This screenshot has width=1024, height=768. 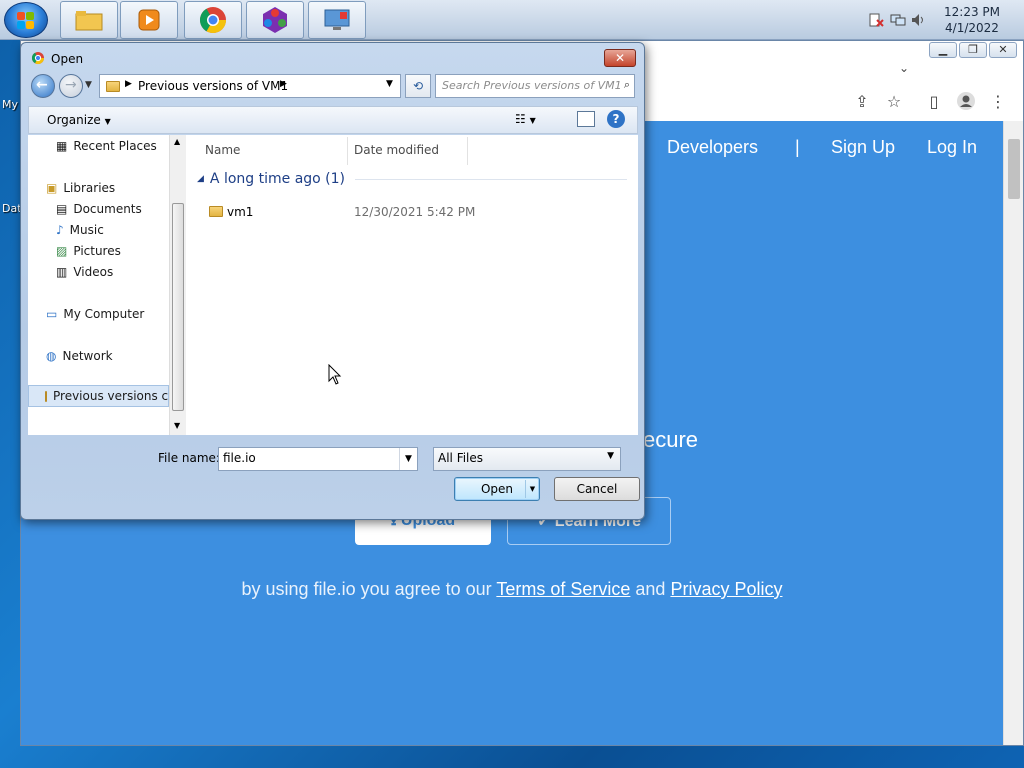 I want to click on refresh-icon: ⟲, so click(x=418, y=86).